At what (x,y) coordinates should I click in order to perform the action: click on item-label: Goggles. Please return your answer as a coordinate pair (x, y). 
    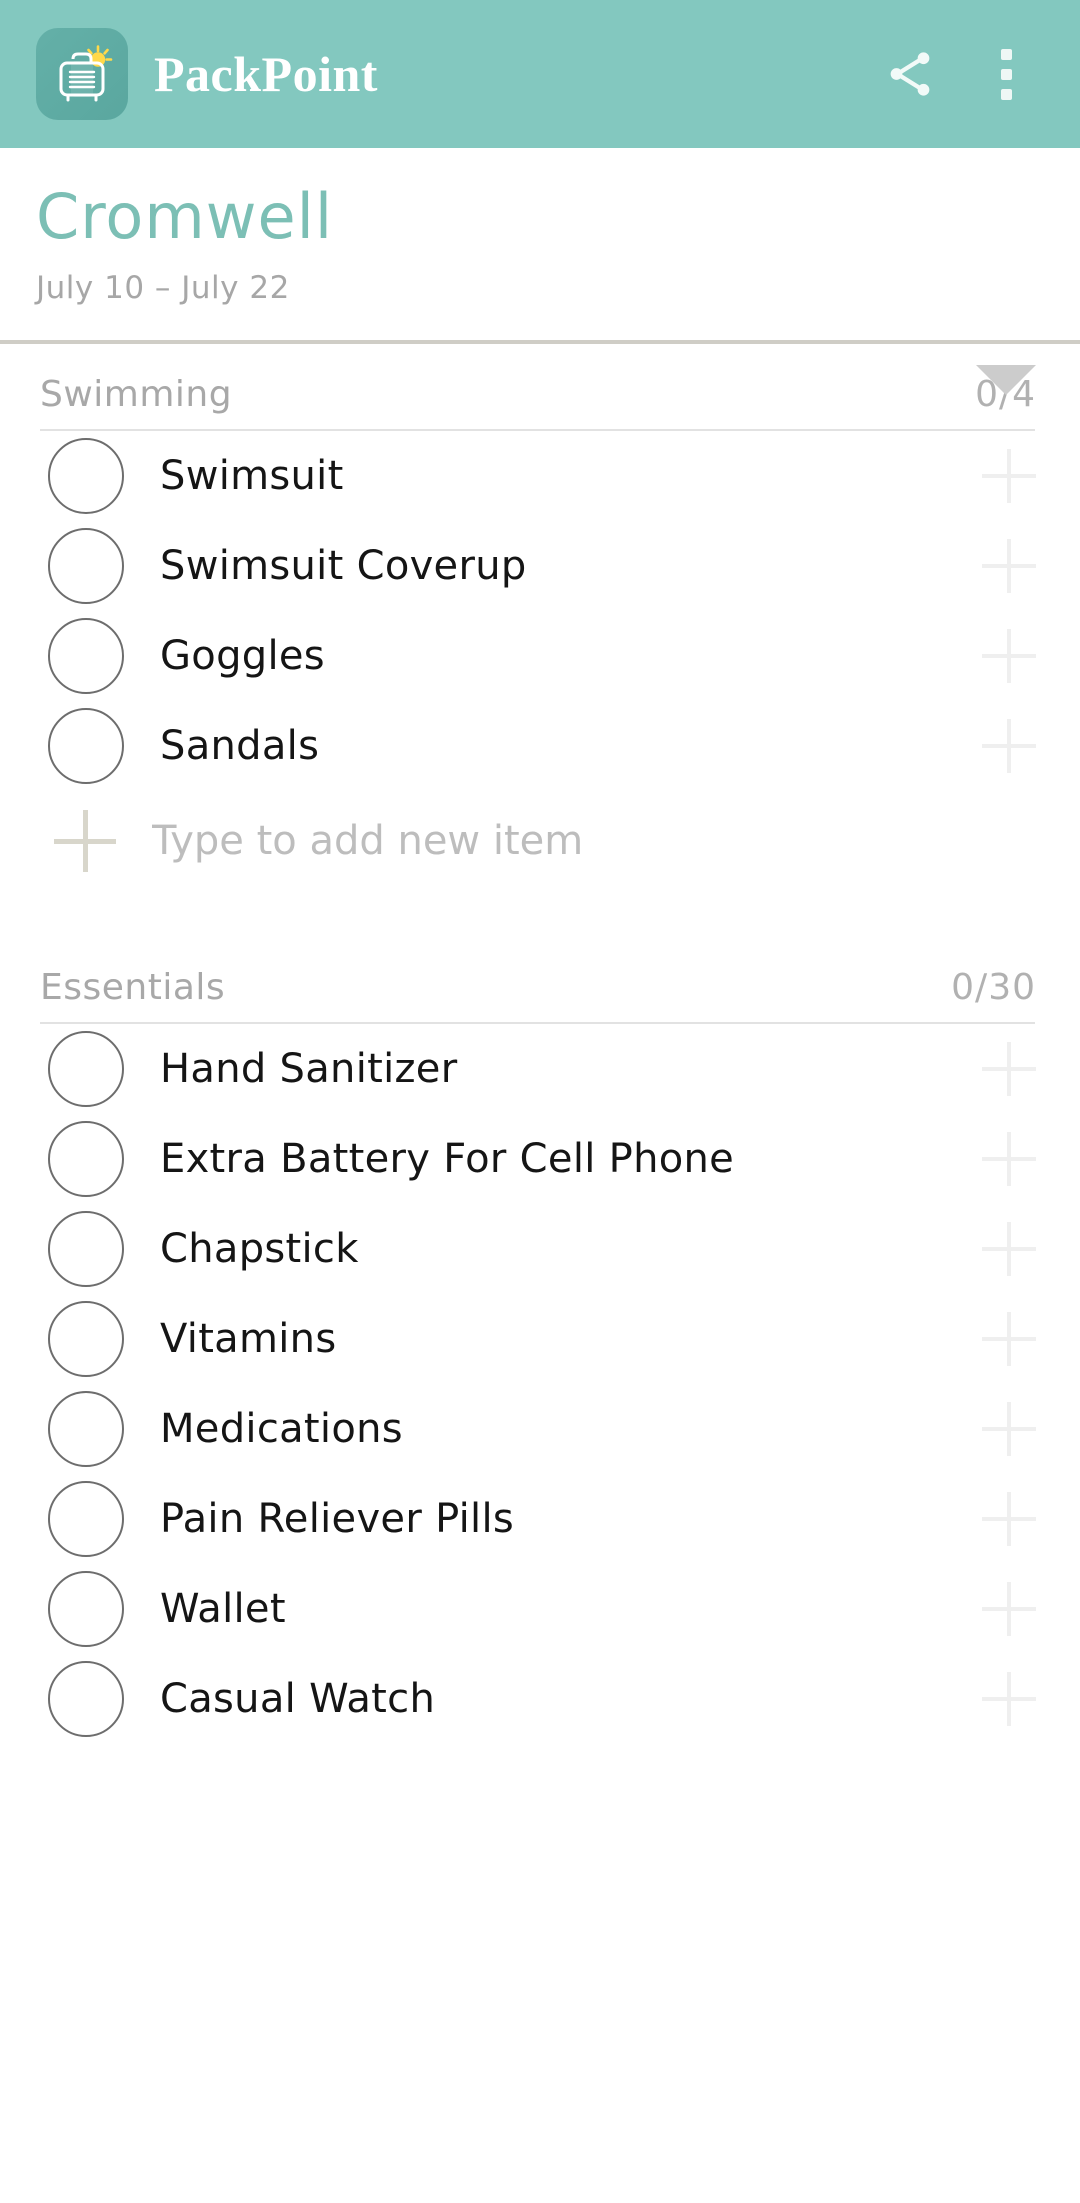
    Looking at the image, I should click on (242, 656).